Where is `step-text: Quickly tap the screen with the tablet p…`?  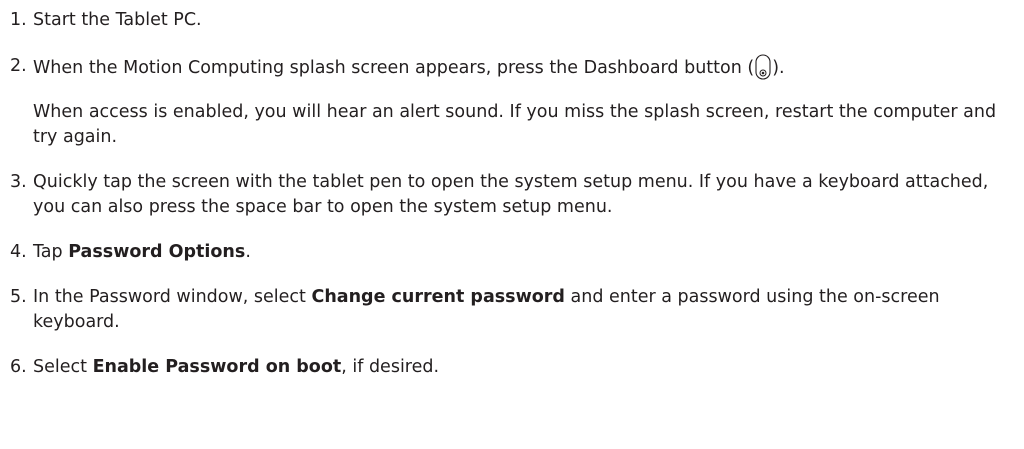 step-text: Quickly tap the screen with the tablet p… is located at coordinates (511, 194).